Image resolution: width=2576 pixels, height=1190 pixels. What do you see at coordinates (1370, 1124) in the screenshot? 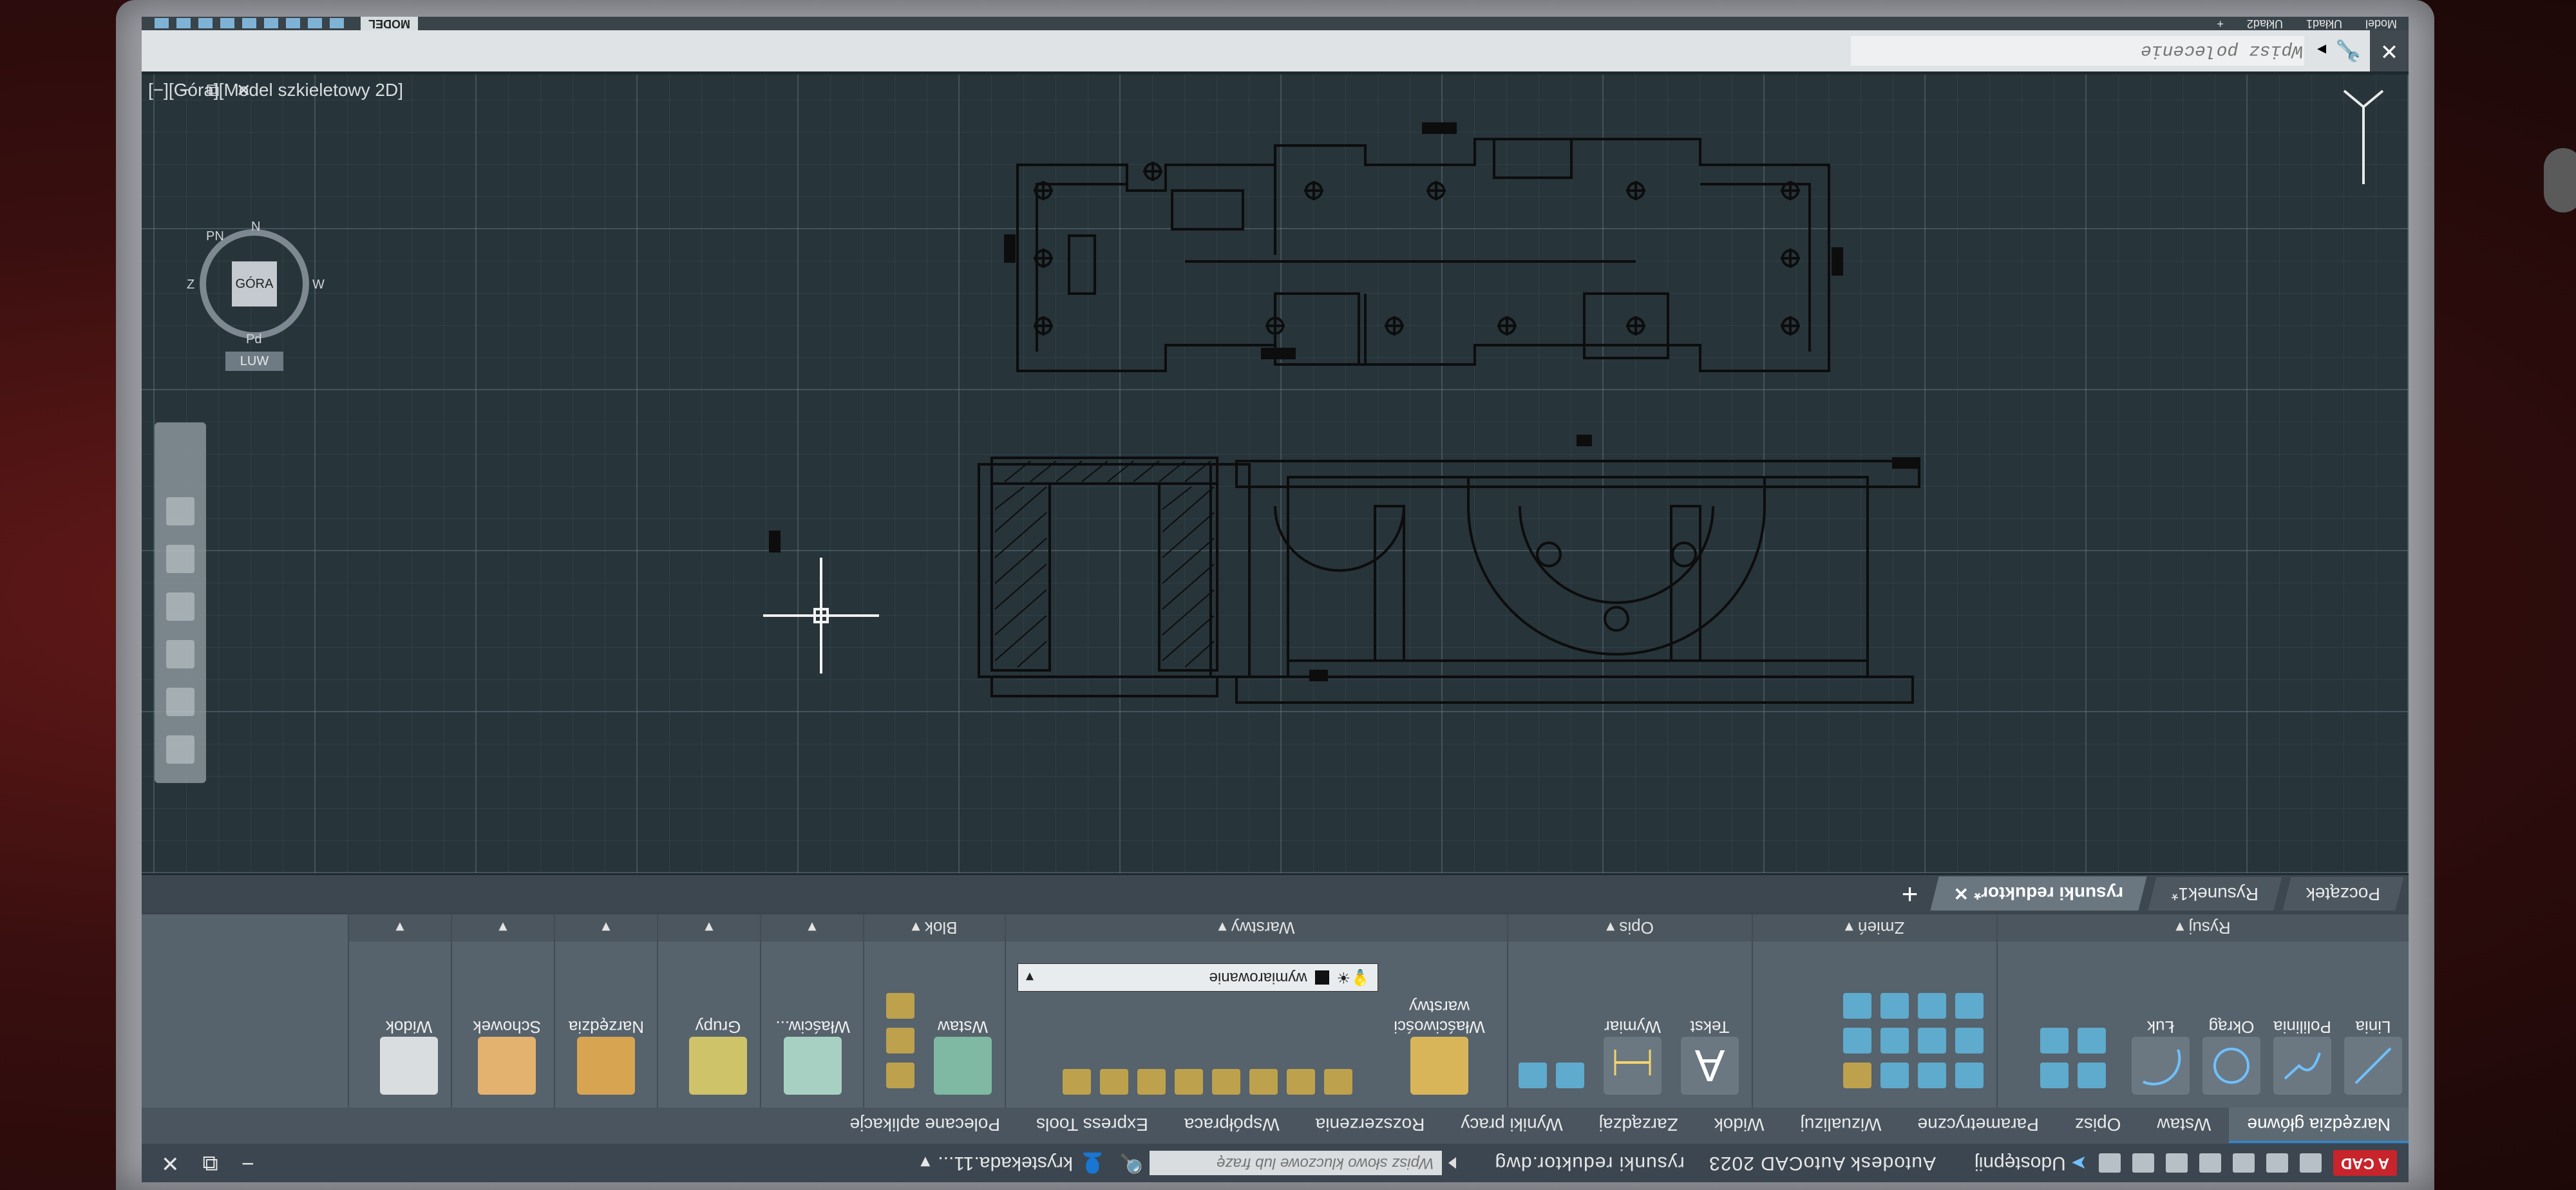
I see `tab-addins: Rozszerzenia` at bounding box center [1370, 1124].